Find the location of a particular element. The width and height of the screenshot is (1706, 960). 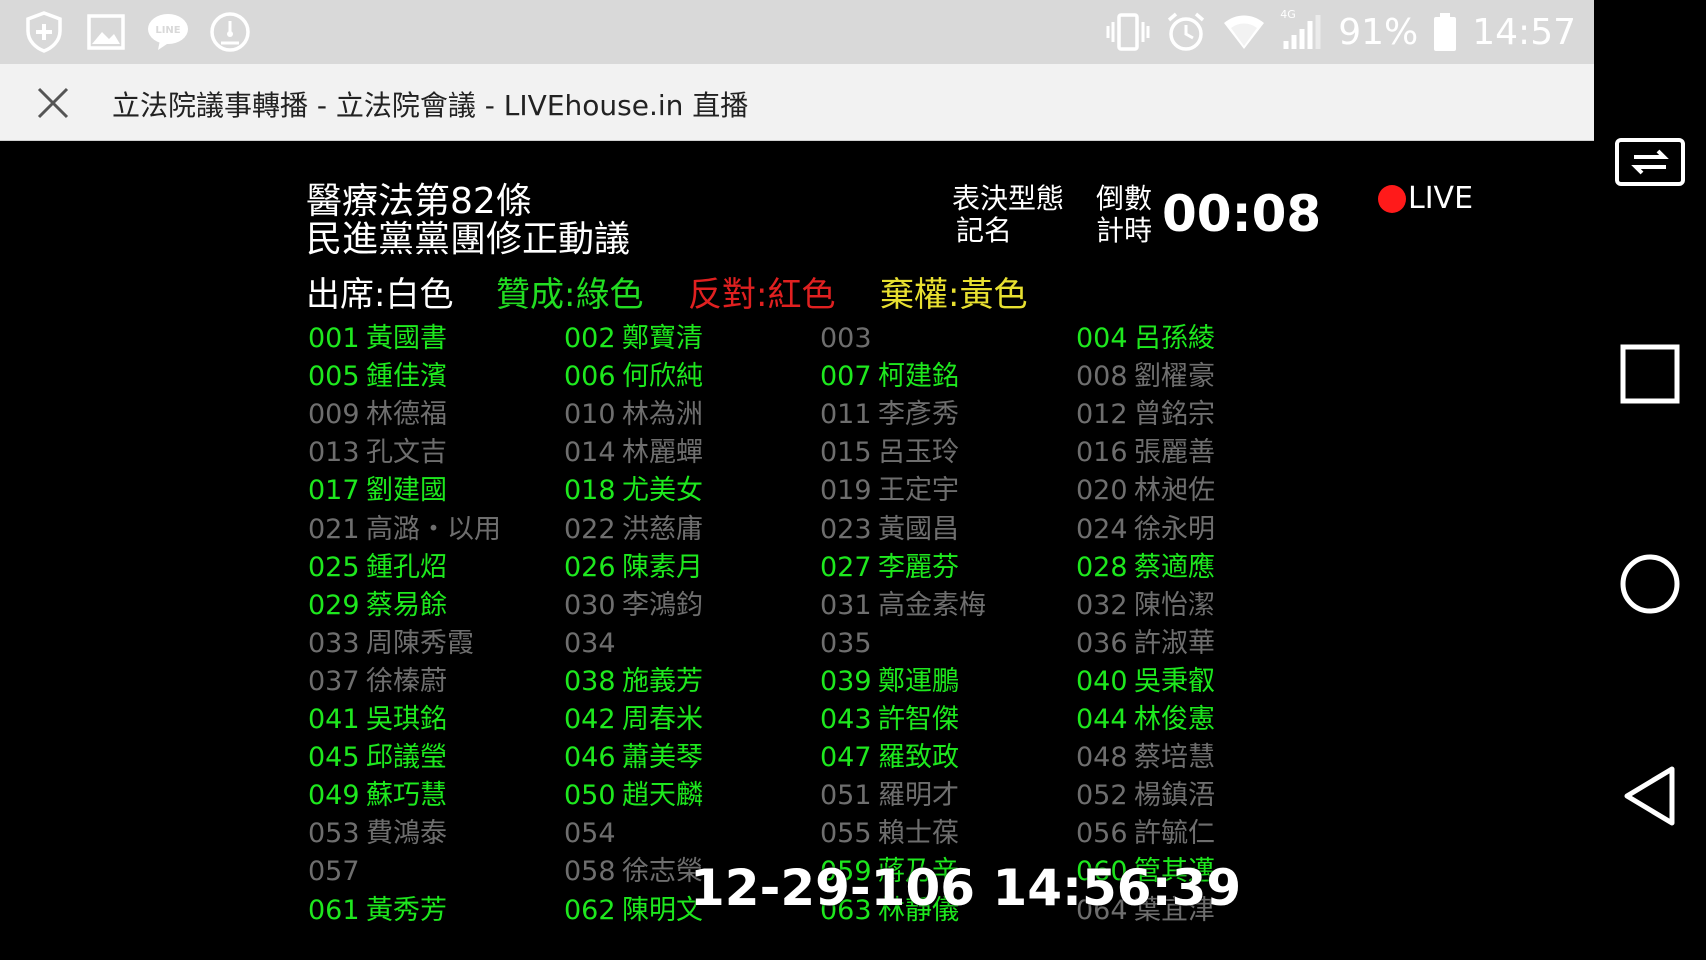

seat-number: 017 is located at coordinates (334, 491).